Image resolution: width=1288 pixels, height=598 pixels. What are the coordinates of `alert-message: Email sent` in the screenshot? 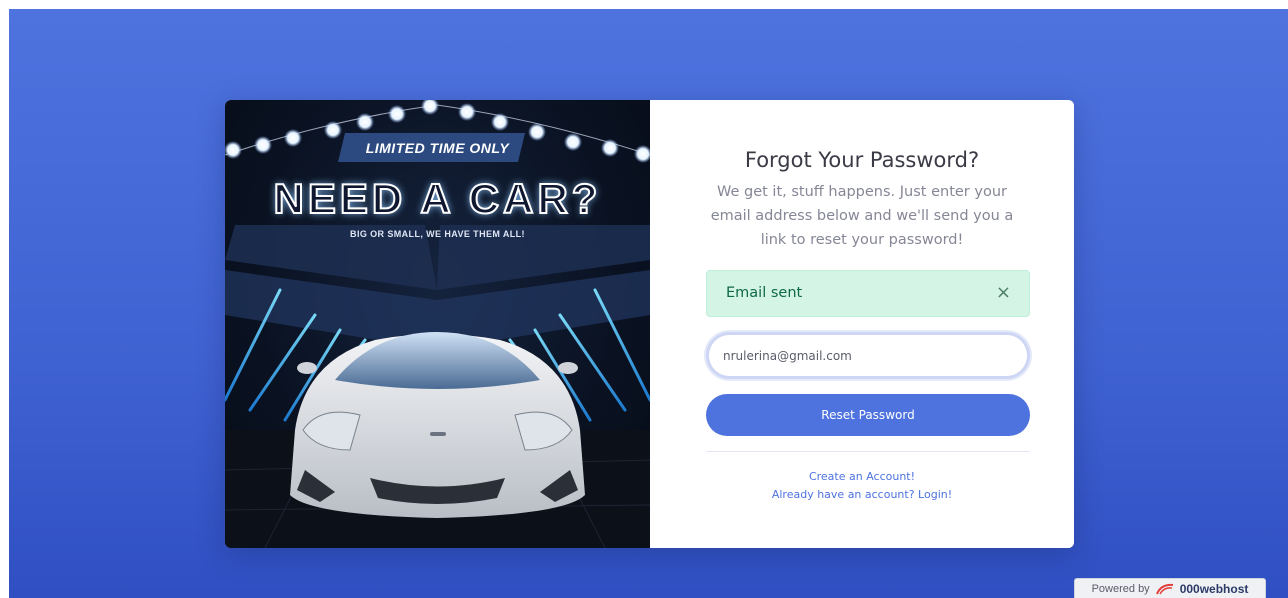 It's located at (764, 293).